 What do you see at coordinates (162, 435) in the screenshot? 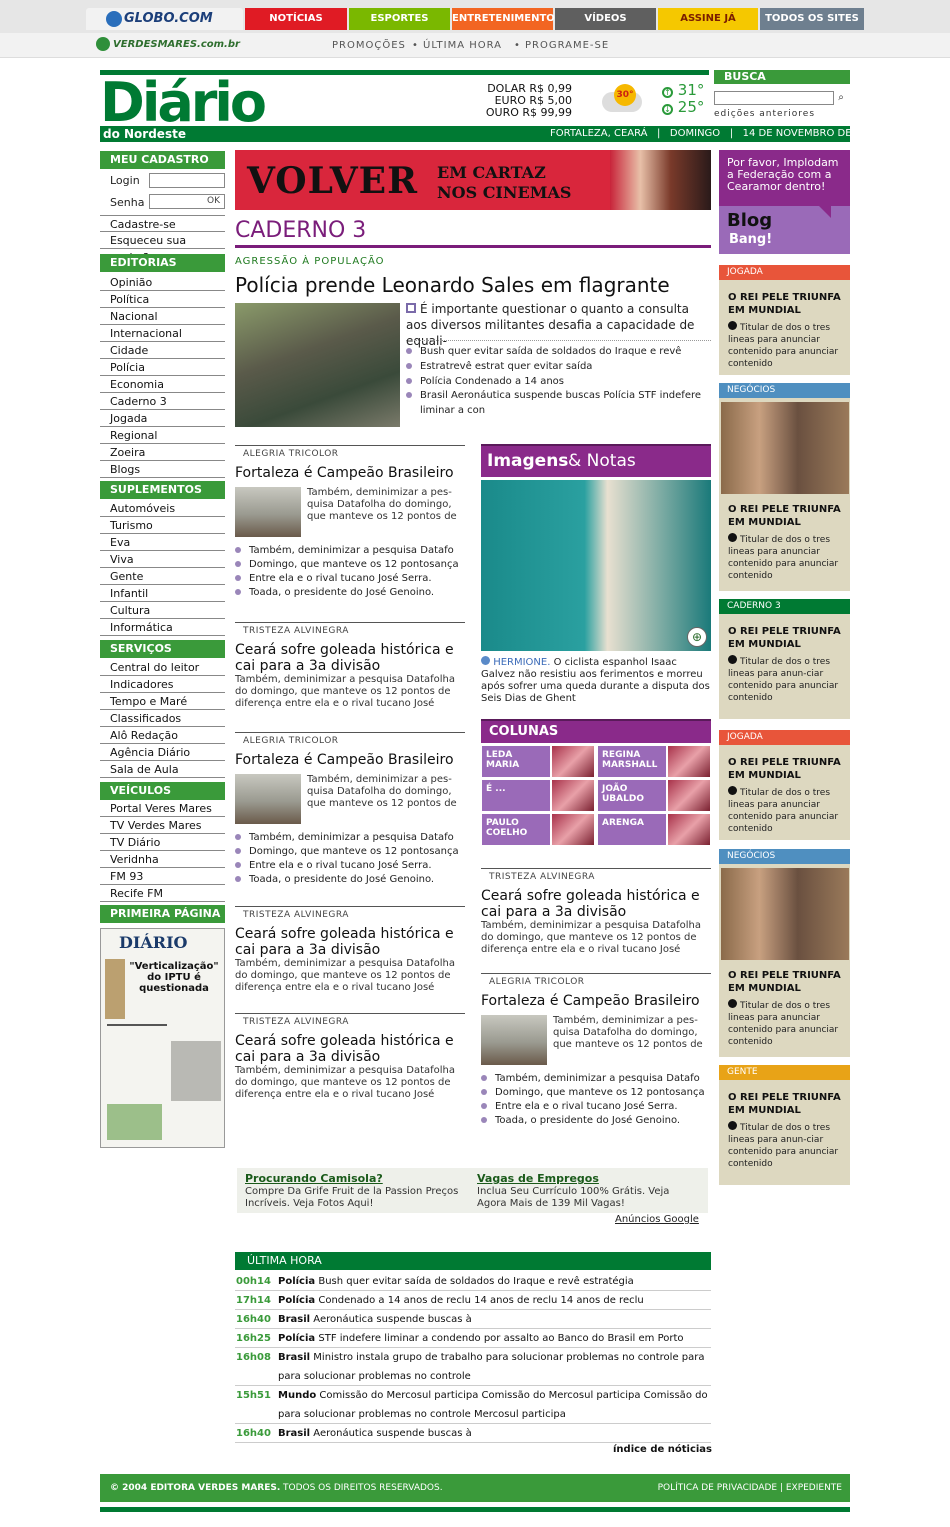
I see `sidebar-item-editoria: Regional` at bounding box center [162, 435].